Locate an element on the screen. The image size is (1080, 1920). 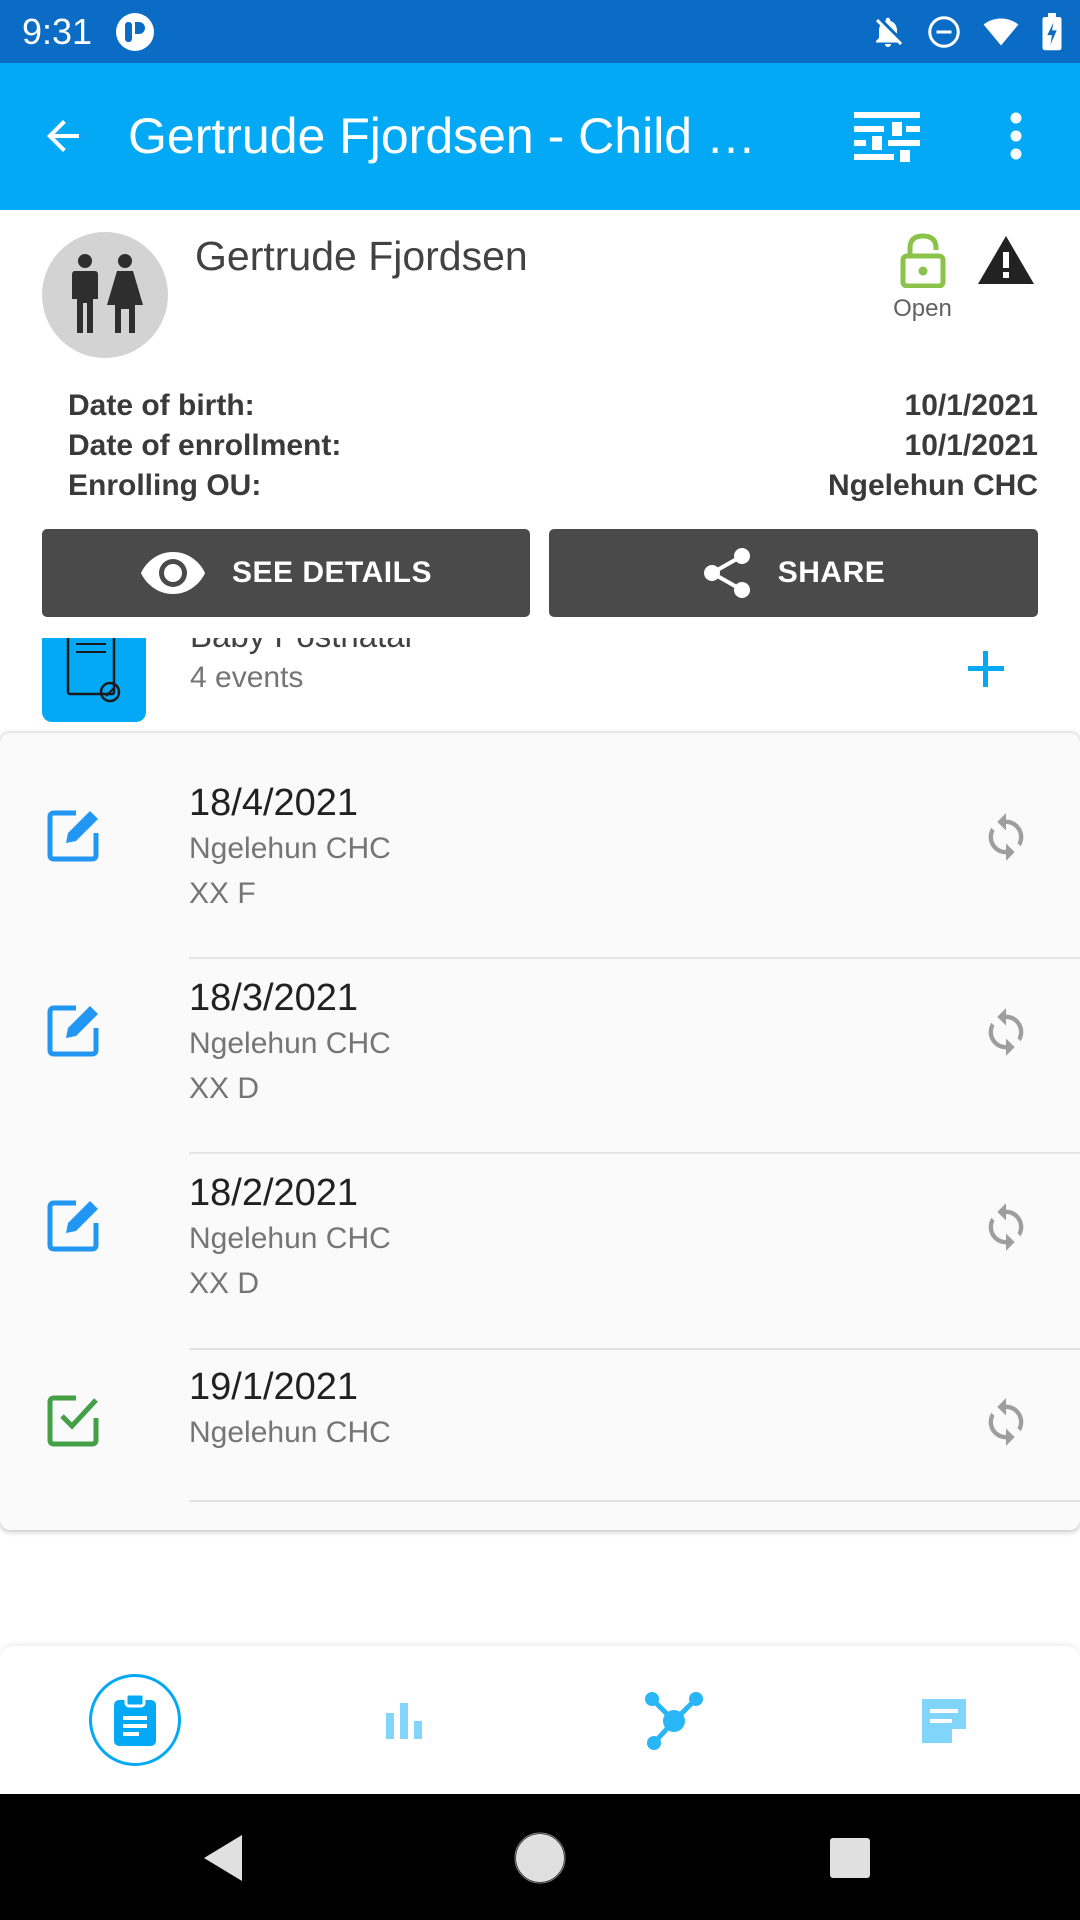
battery-charging-icon is located at coordinates (1052, 32).